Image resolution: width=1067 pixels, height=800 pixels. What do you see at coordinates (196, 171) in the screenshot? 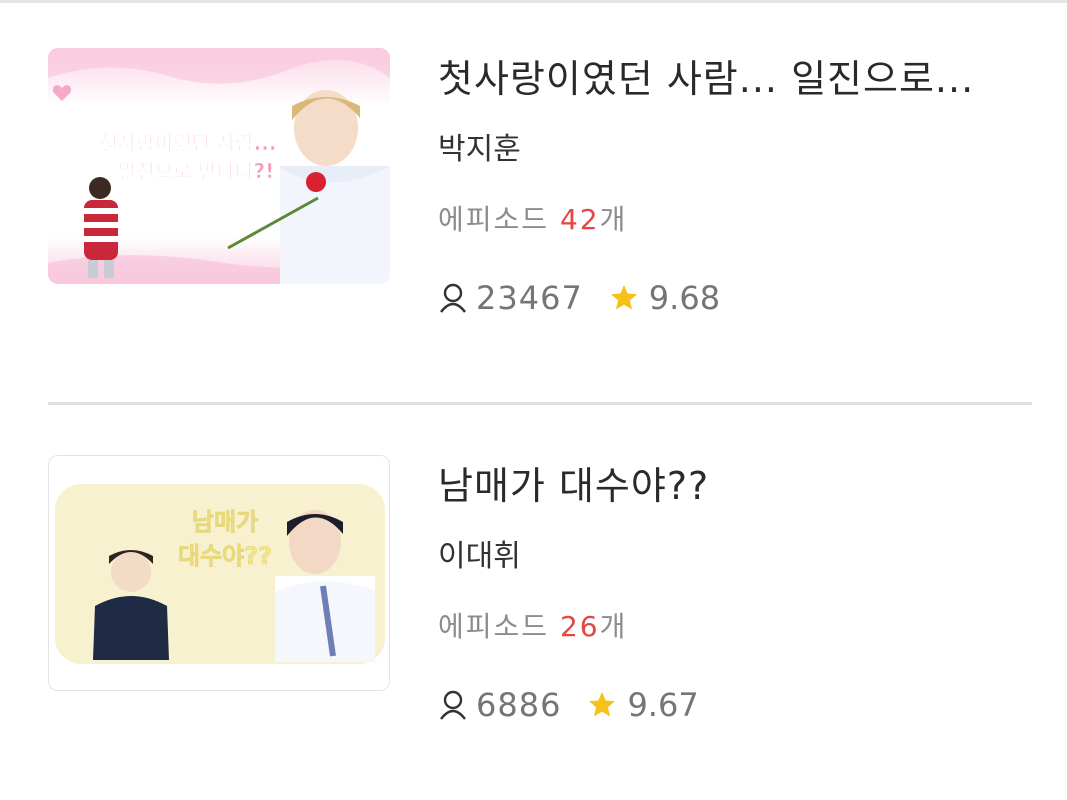
I see `svg-text: 일진으로 만나다?!` at bounding box center [196, 171].